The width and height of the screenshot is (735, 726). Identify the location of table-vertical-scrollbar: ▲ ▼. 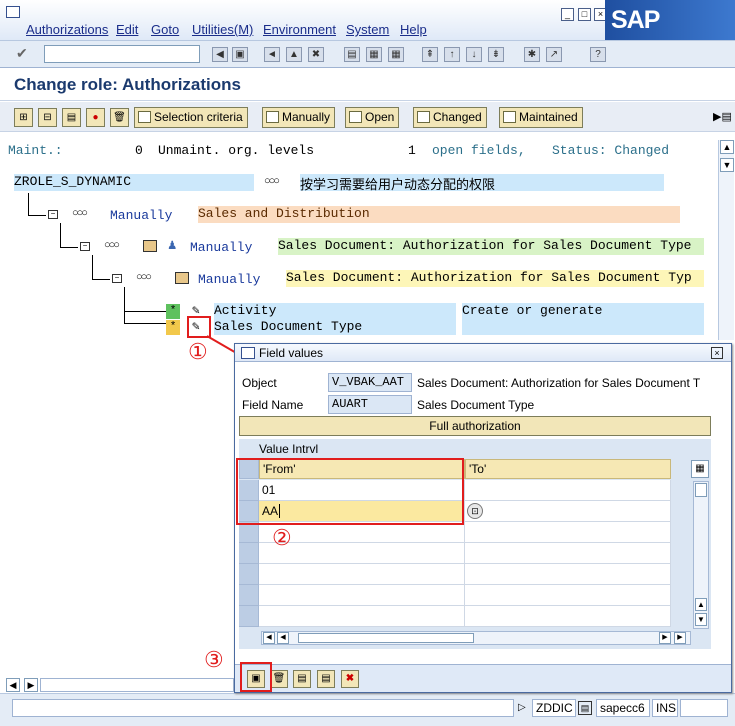
(701, 555).